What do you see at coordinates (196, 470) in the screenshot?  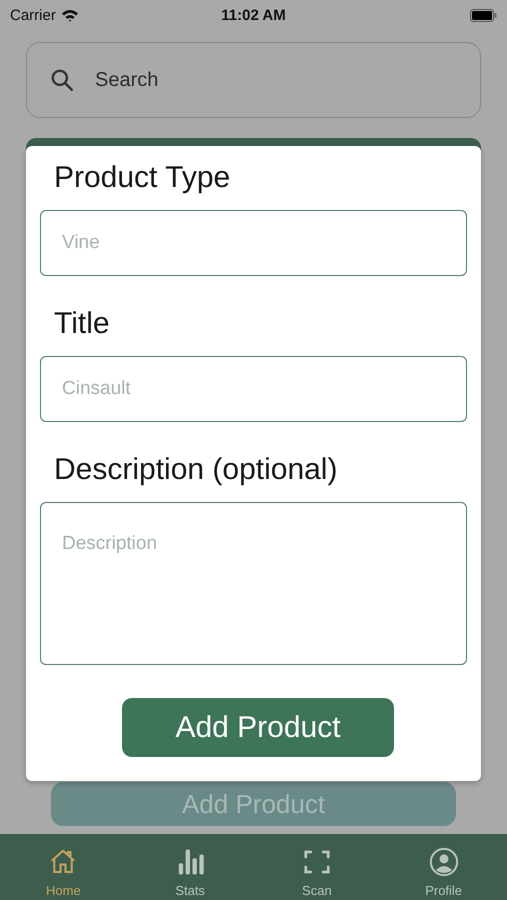 I see `field-label: Description (optional)` at bounding box center [196, 470].